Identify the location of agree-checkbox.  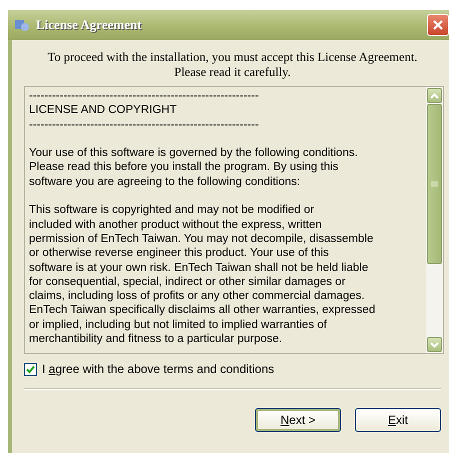
(30, 369).